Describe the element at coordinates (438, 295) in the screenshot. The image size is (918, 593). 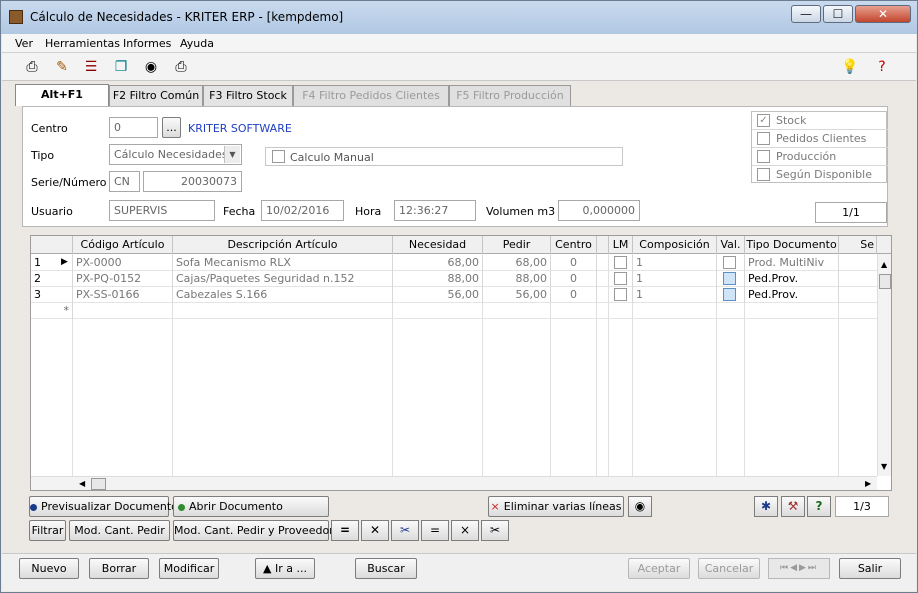
I see `cell-necesidad: 56,00` at that location.